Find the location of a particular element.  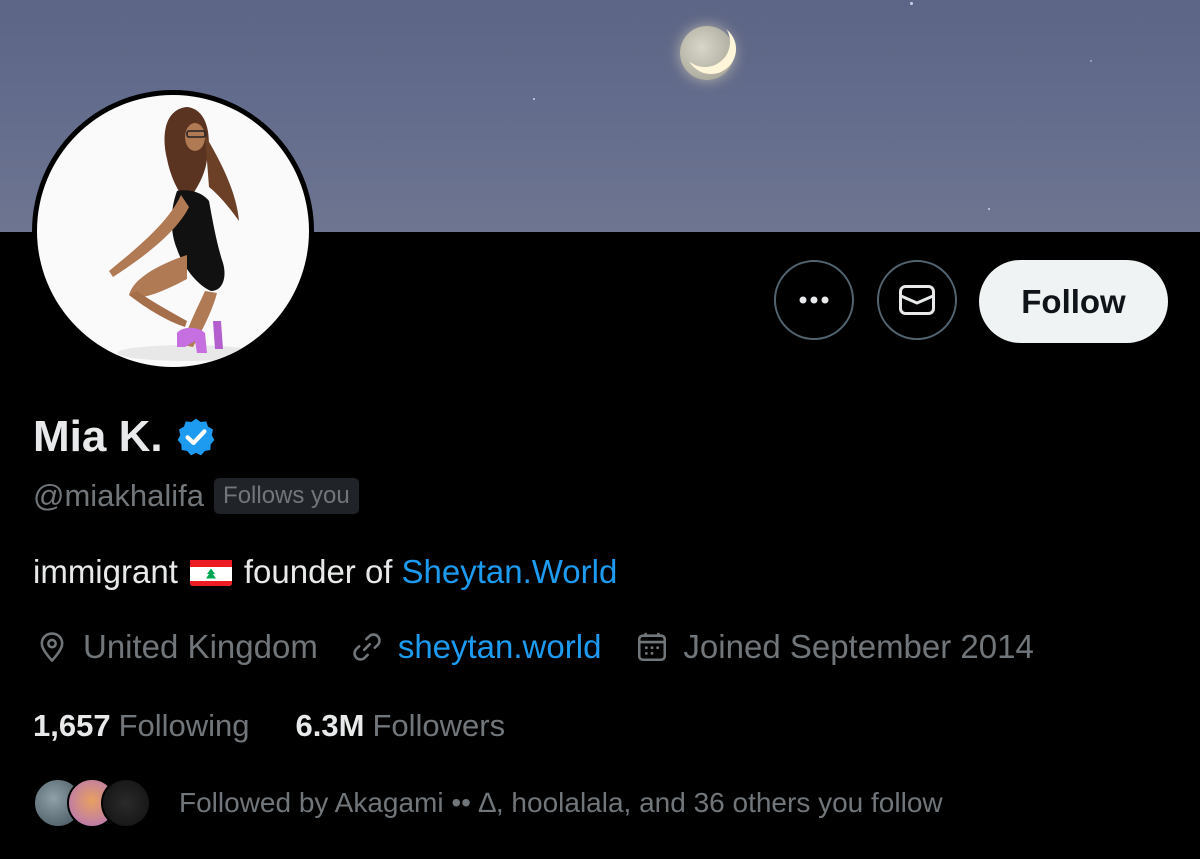

website: sheytan.world is located at coordinates (476, 647).